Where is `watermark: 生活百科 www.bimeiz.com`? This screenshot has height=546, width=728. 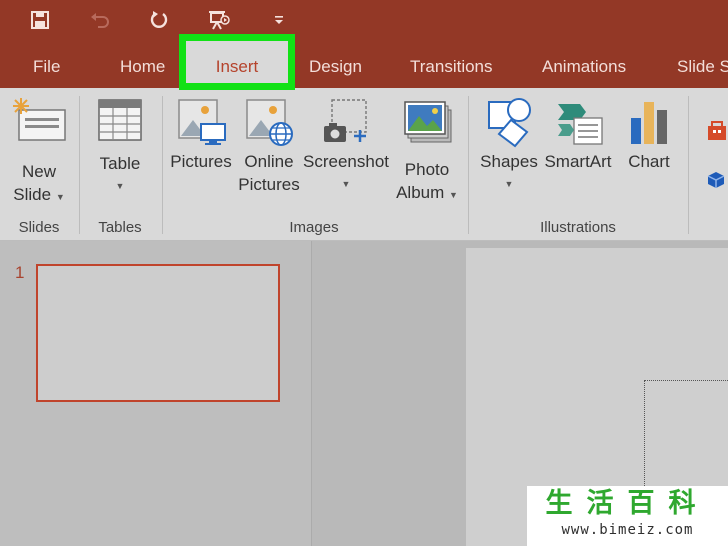
watermark: 生活百科 www.bimeiz.com is located at coordinates (627, 516).